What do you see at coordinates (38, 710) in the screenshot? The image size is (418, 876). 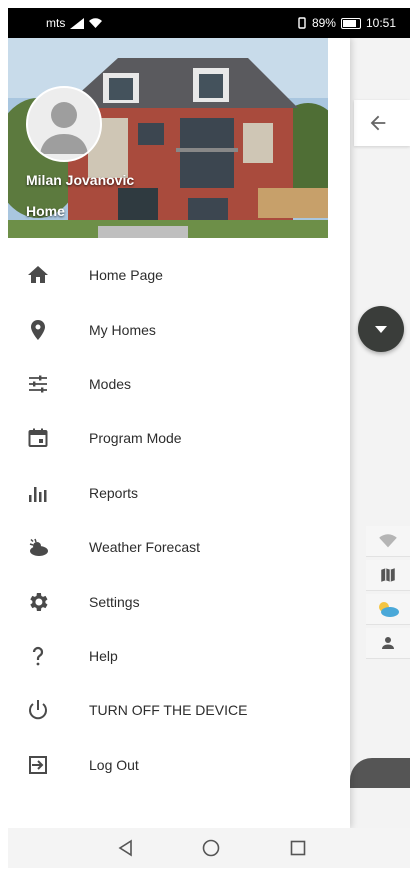 I see `power-icon` at bounding box center [38, 710].